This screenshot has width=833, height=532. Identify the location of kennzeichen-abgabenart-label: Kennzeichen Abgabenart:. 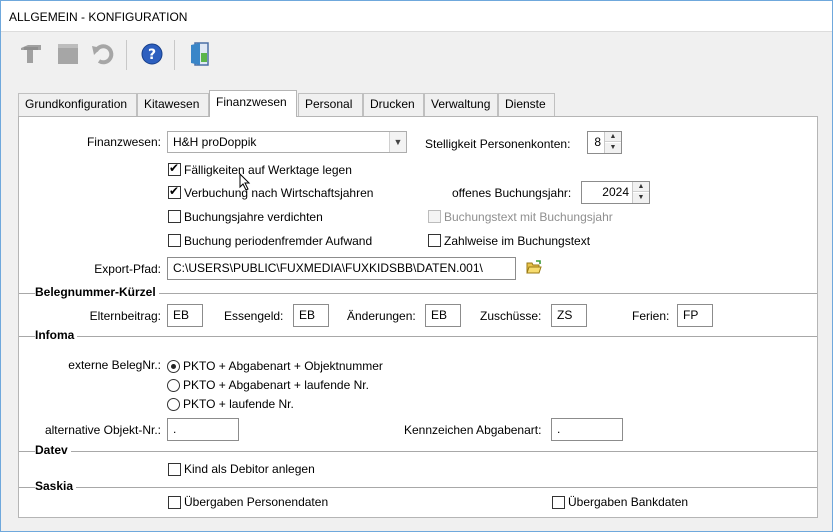
(473, 430).